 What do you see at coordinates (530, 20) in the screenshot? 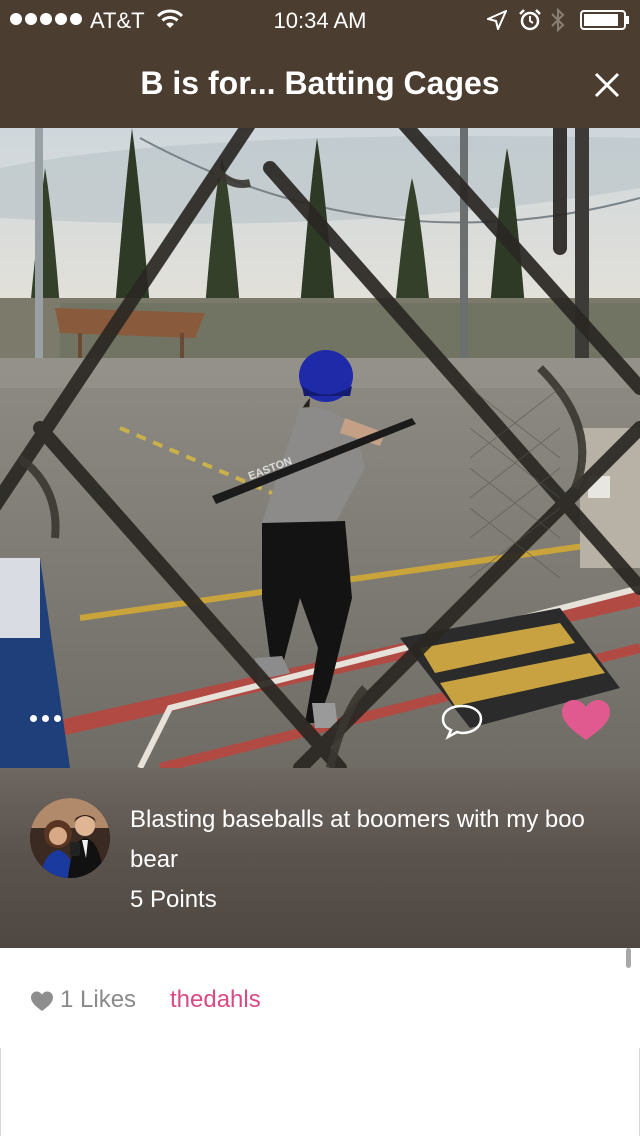
I see `alarm-icon` at bounding box center [530, 20].